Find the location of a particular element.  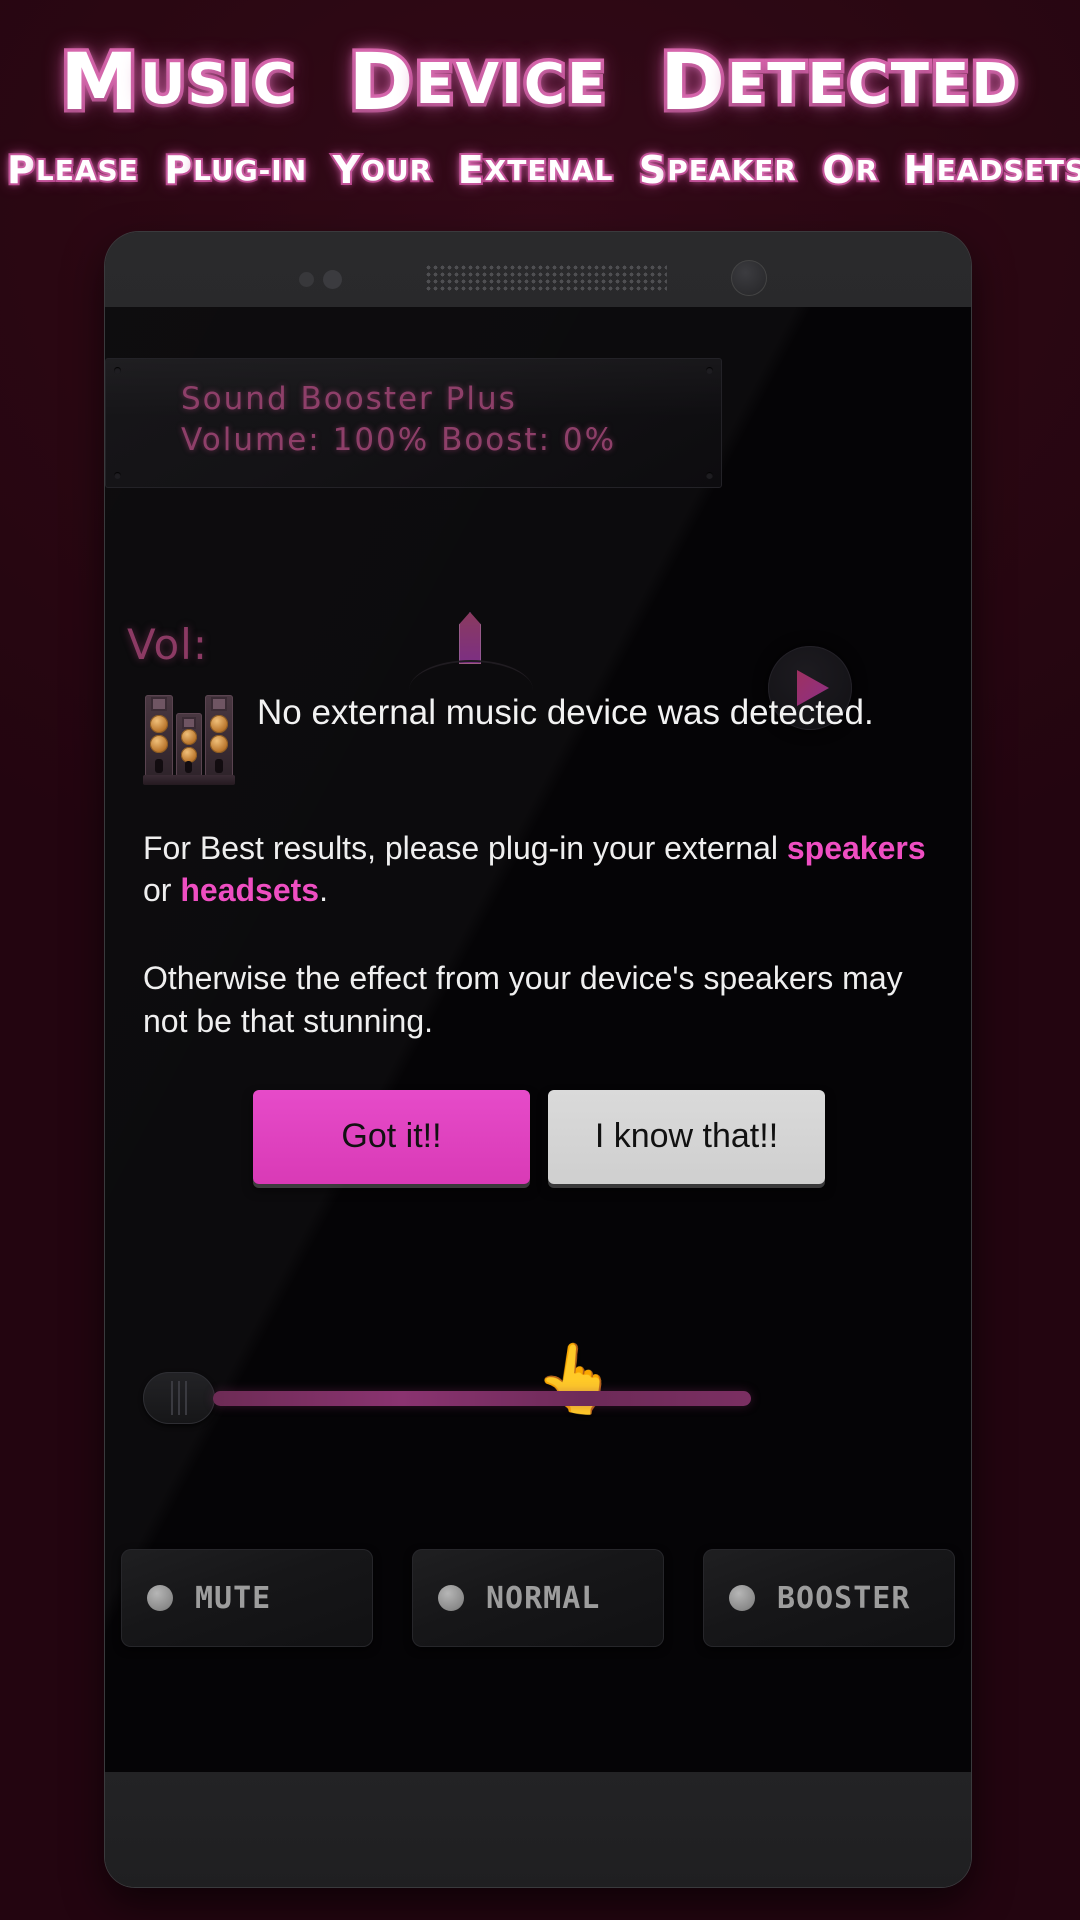

volume-knob is located at coordinates (471, 647).